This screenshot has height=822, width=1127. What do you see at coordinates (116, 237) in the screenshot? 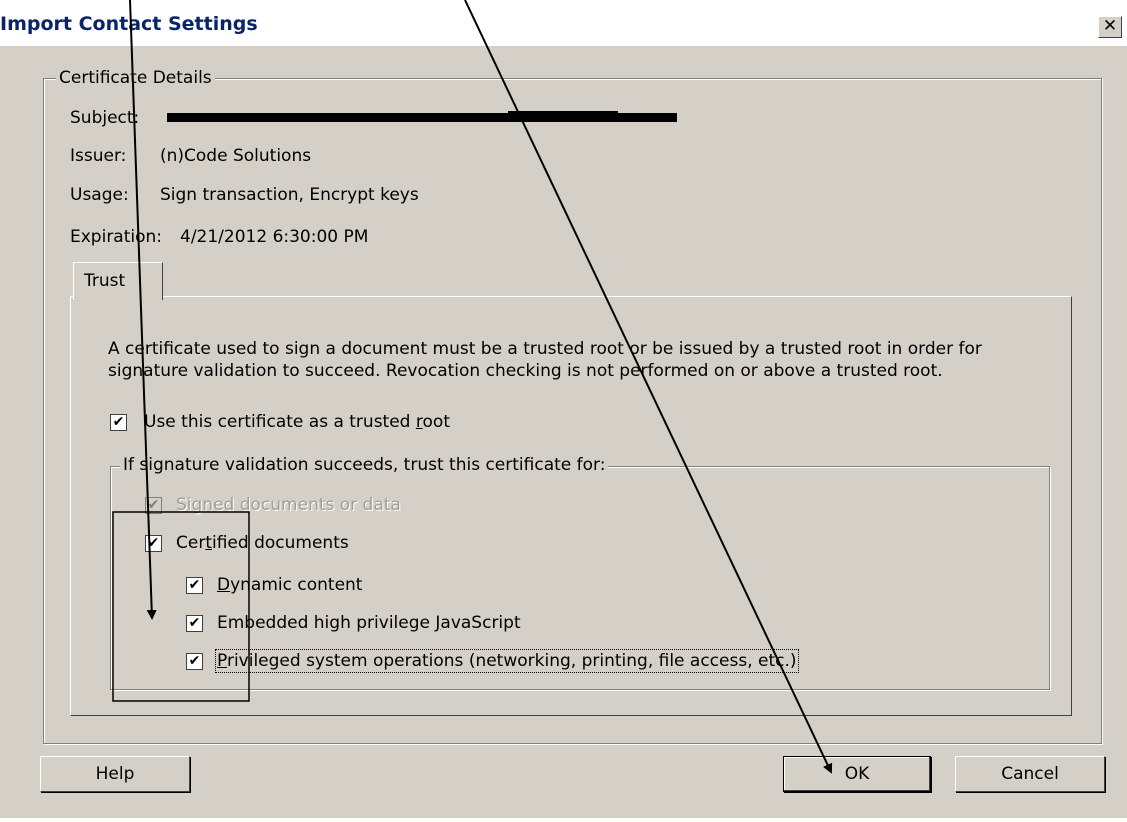
I see `expiration-label: Expiration:` at bounding box center [116, 237].